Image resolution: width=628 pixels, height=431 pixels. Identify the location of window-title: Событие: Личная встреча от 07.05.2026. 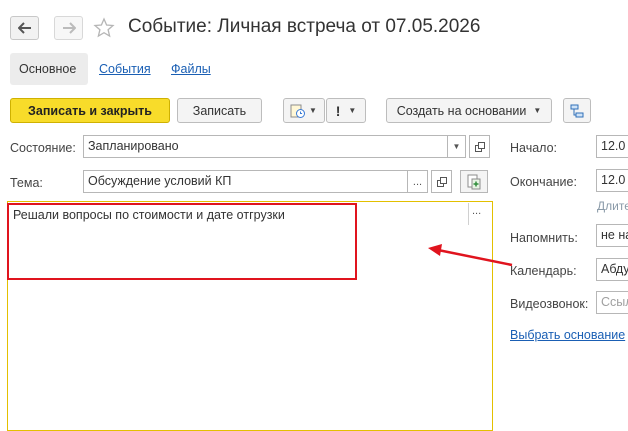
(304, 26).